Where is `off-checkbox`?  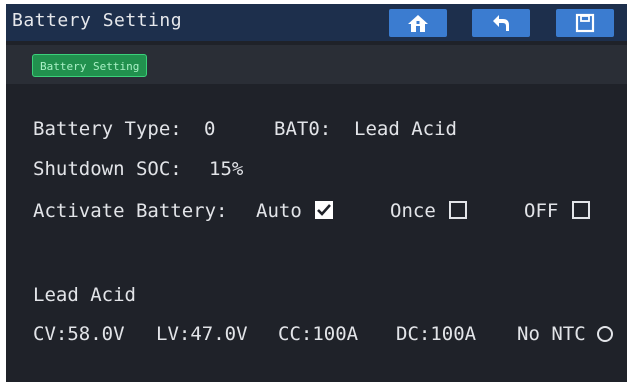
off-checkbox is located at coordinates (581, 210).